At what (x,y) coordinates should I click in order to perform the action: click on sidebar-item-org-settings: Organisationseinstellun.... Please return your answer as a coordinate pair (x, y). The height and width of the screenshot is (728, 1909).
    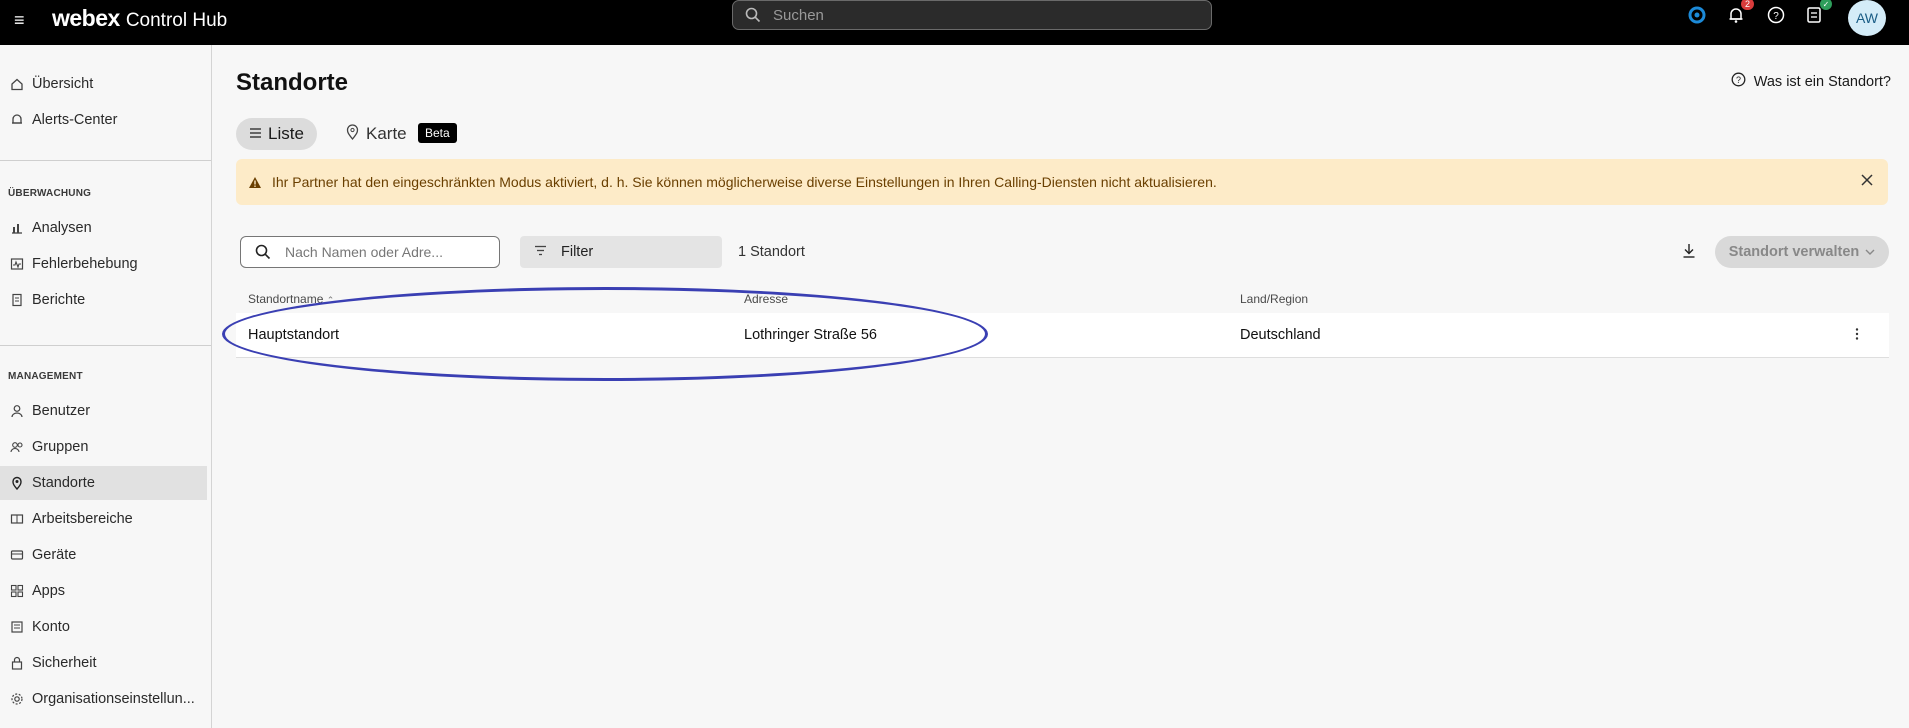
    Looking at the image, I should click on (103, 699).